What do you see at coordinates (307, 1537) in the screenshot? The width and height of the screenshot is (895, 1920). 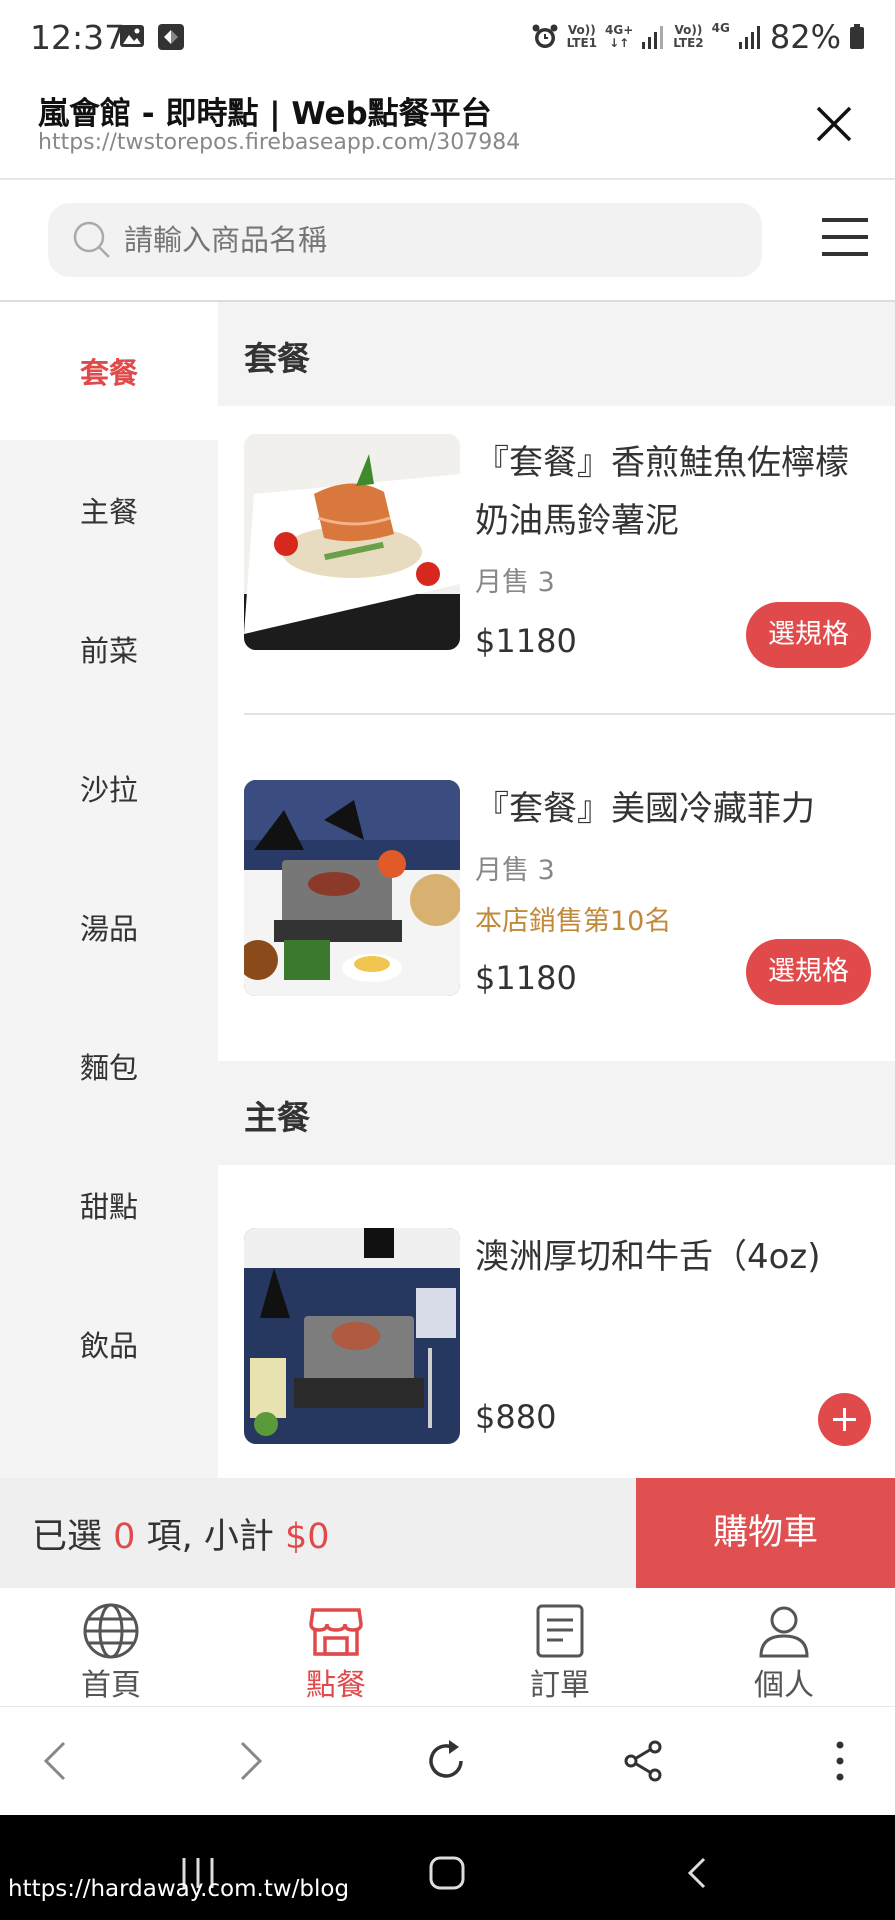 I see `cart-subtotal: $0` at bounding box center [307, 1537].